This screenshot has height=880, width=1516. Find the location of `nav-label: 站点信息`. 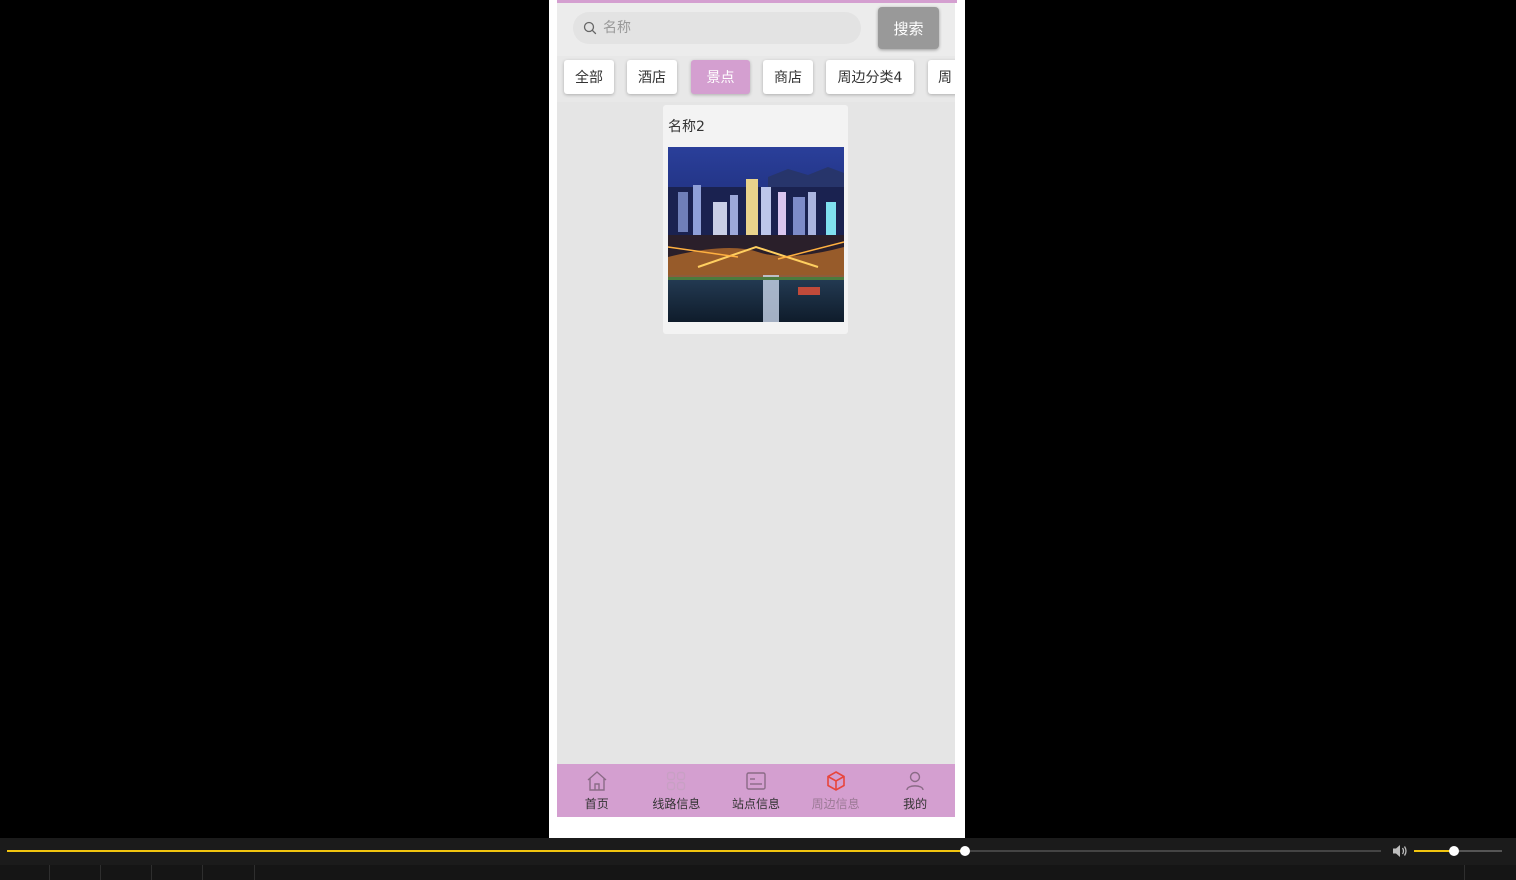

nav-label: 站点信息 is located at coordinates (755, 804).